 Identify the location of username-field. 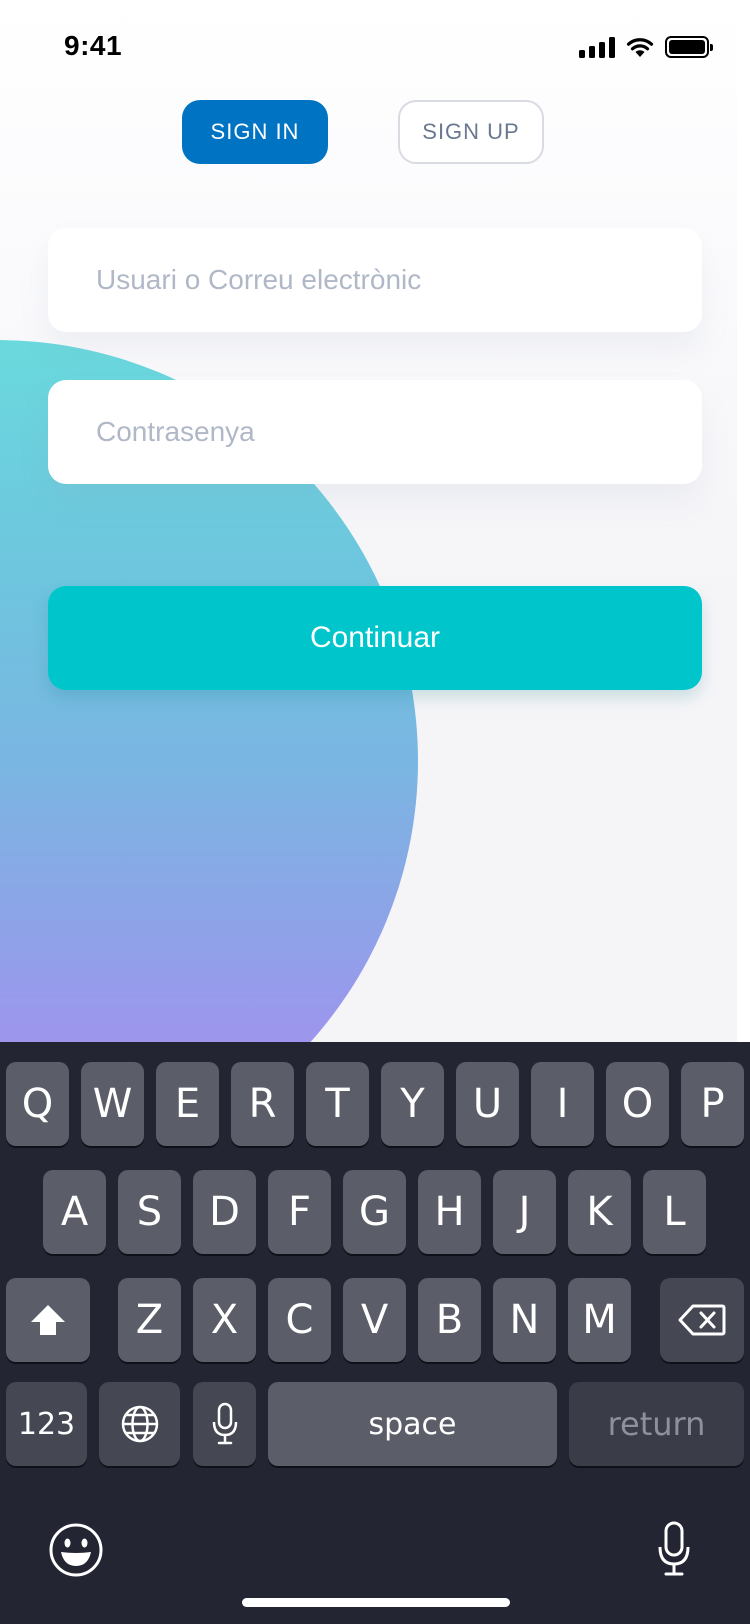
(375, 280).